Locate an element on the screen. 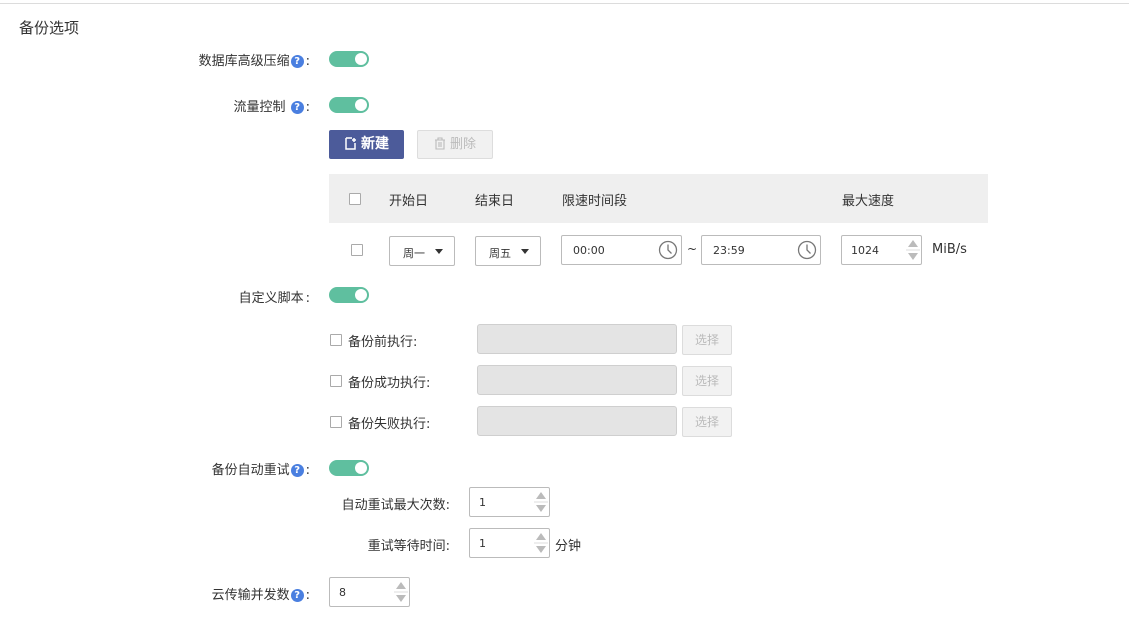 The width and height of the screenshot is (1129, 619). success-label: 备份成功执行: is located at coordinates (389, 383).